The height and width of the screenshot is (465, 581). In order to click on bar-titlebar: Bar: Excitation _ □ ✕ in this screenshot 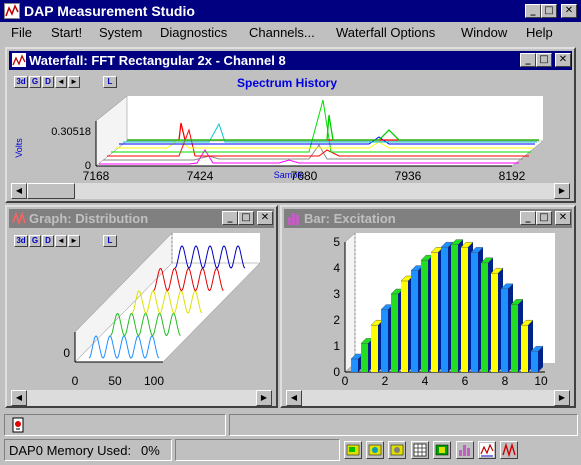, I will do `click(428, 218)`.